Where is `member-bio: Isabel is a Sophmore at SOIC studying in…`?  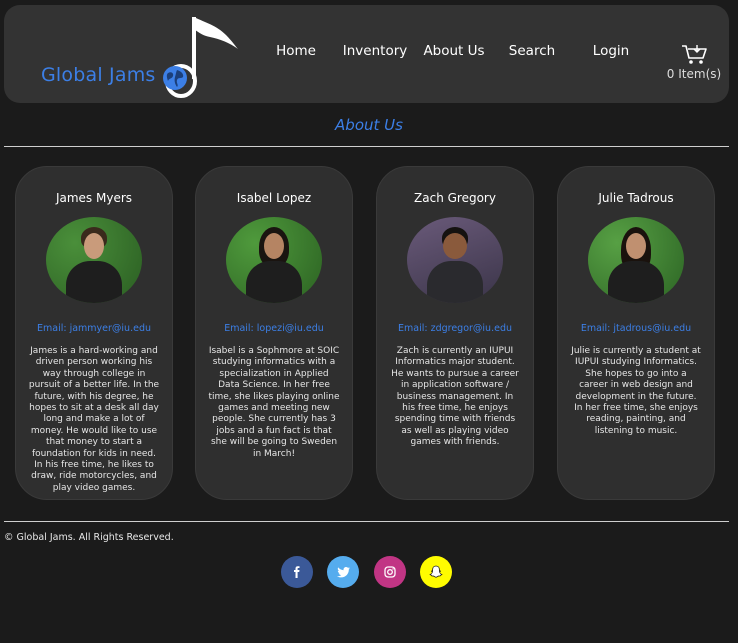
member-bio: Isabel is a Sophmore at SOIC studying in… is located at coordinates (274, 402).